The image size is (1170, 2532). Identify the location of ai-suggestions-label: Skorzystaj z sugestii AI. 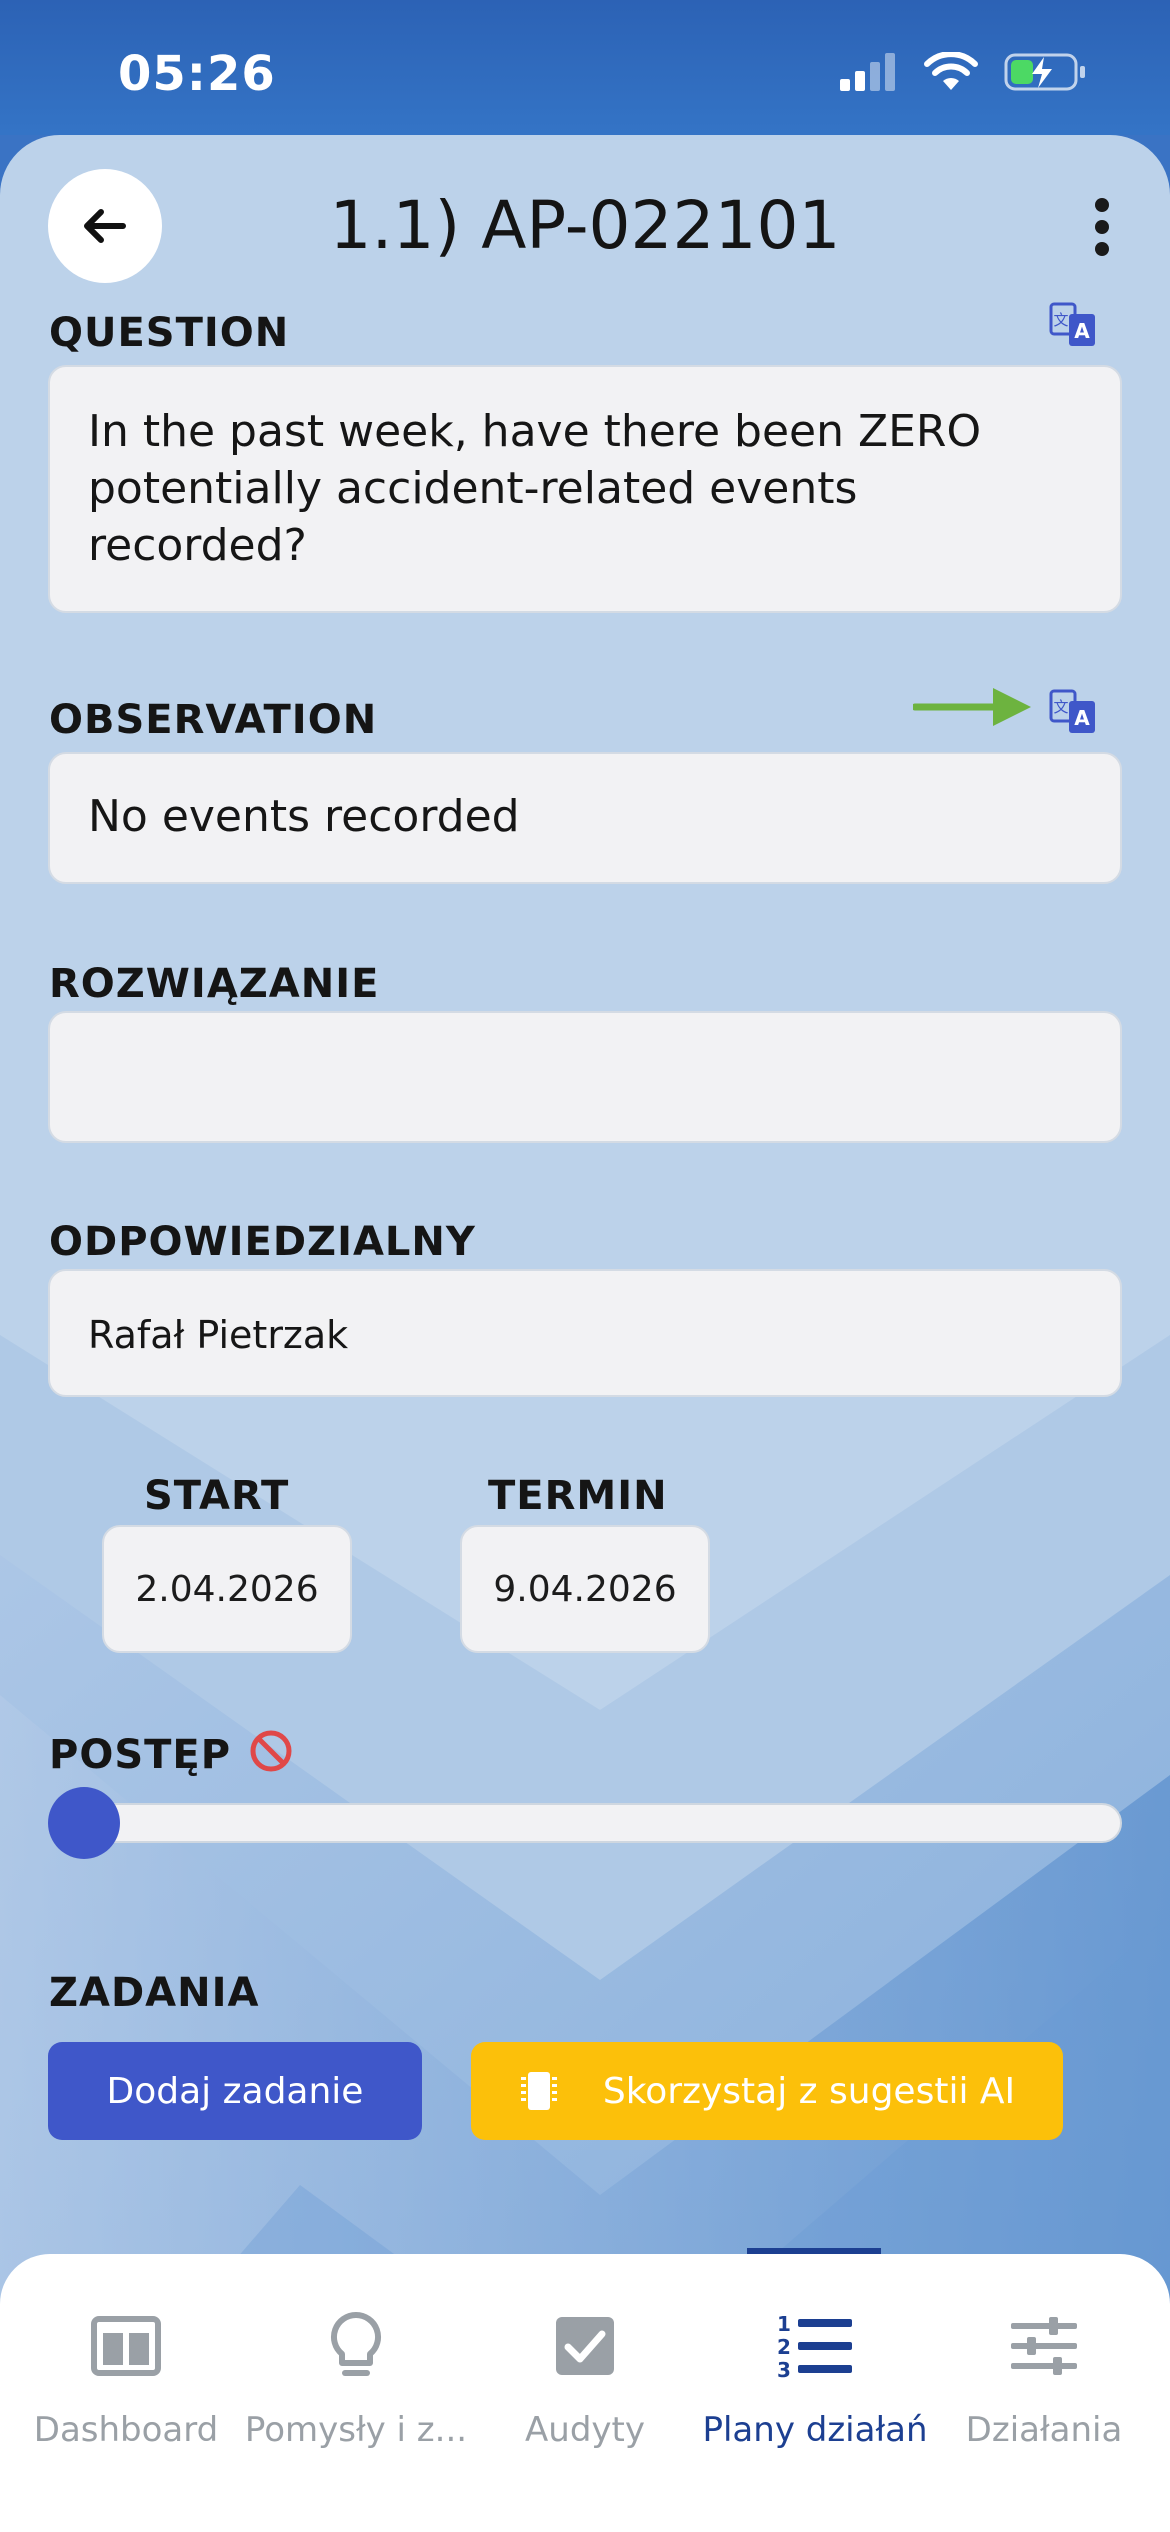
(809, 2091).